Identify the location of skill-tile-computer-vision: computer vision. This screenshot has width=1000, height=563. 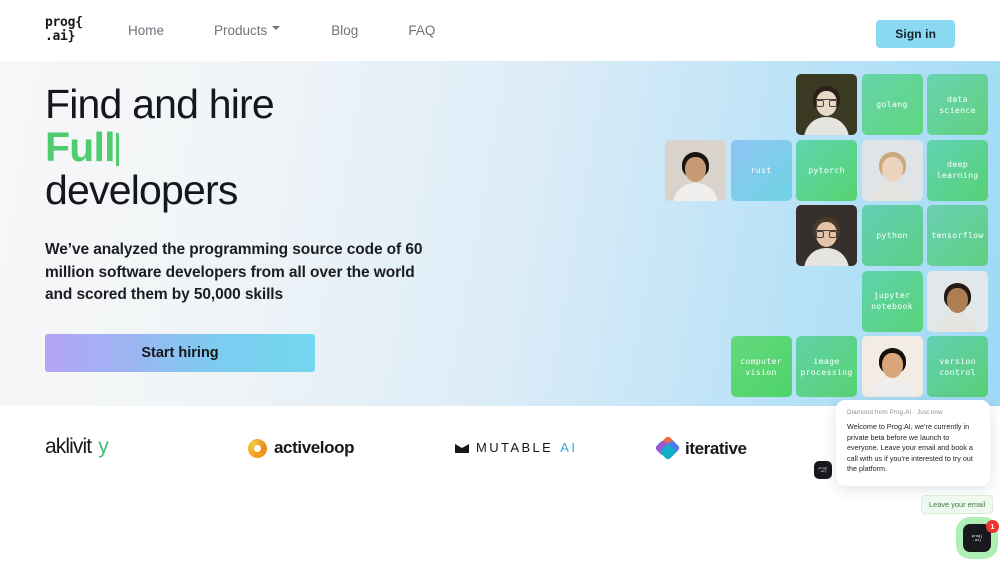
(761, 366).